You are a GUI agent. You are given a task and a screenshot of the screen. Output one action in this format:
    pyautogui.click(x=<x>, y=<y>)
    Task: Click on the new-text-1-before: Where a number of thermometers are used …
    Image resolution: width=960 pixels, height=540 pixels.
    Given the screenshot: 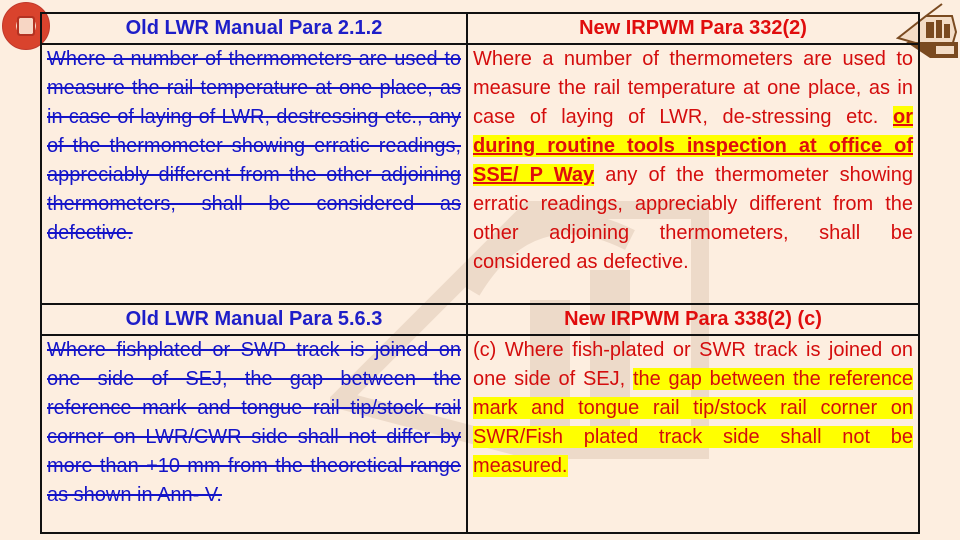 What is the action you would take?
    pyautogui.click(x=693, y=88)
    